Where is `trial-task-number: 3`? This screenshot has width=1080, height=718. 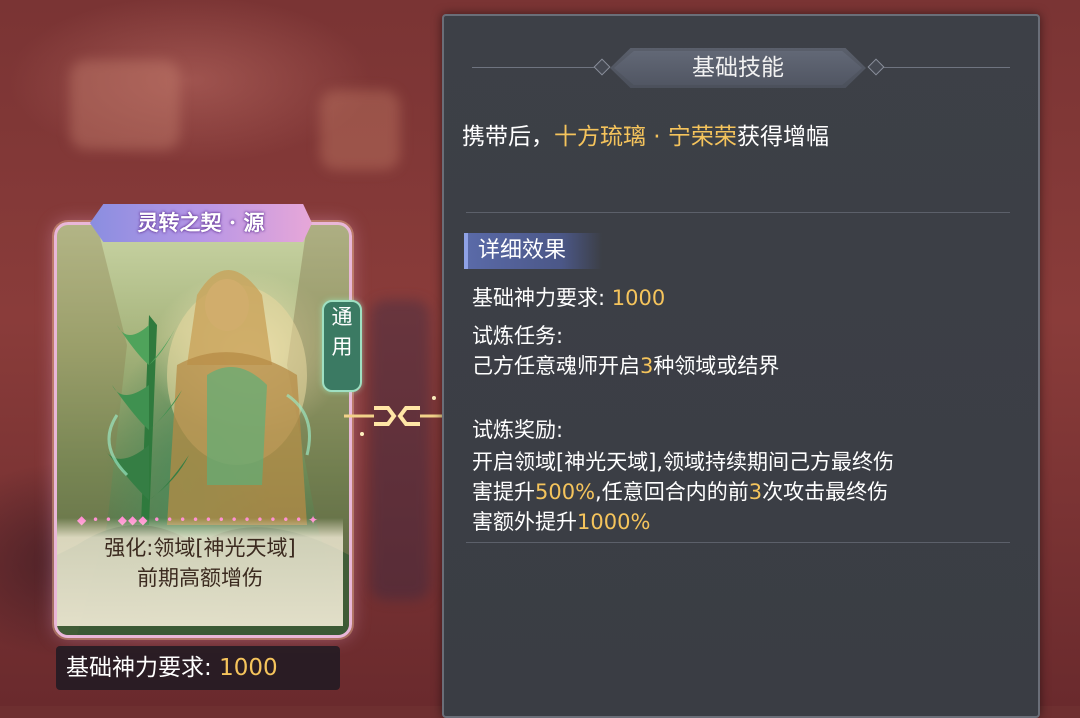 trial-task-number: 3 is located at coordinates (647, 366).